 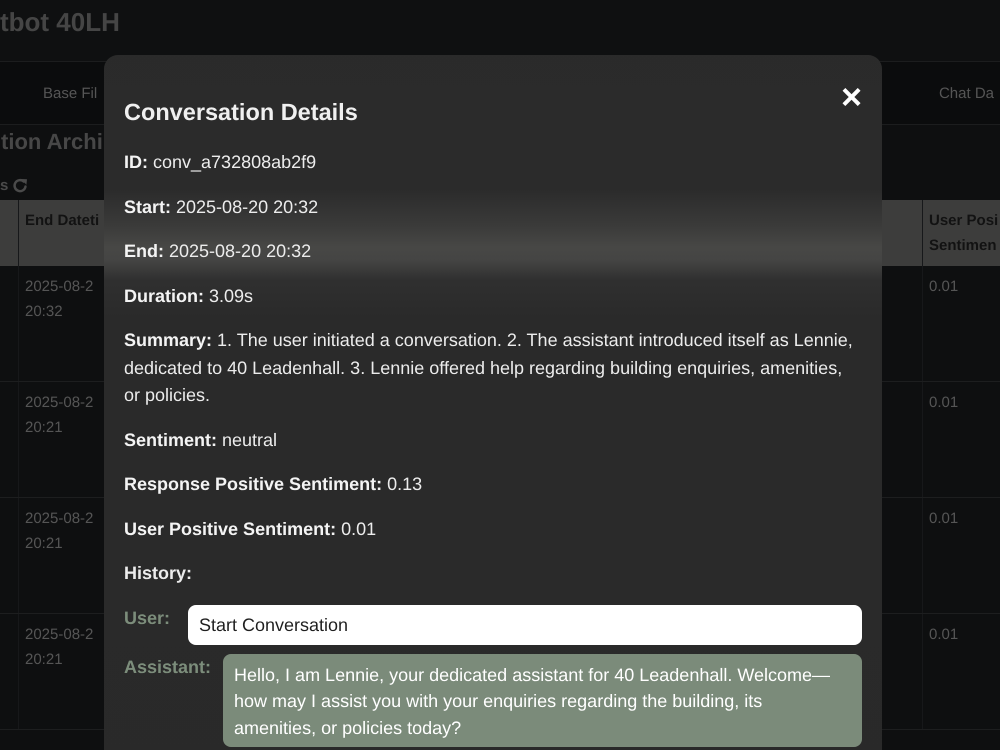 What do you see at coordinates (222, 207) in the screenshot?
I see `detail-line: Start: 2025-08-20 20:32` at bounding box center [222, 207].